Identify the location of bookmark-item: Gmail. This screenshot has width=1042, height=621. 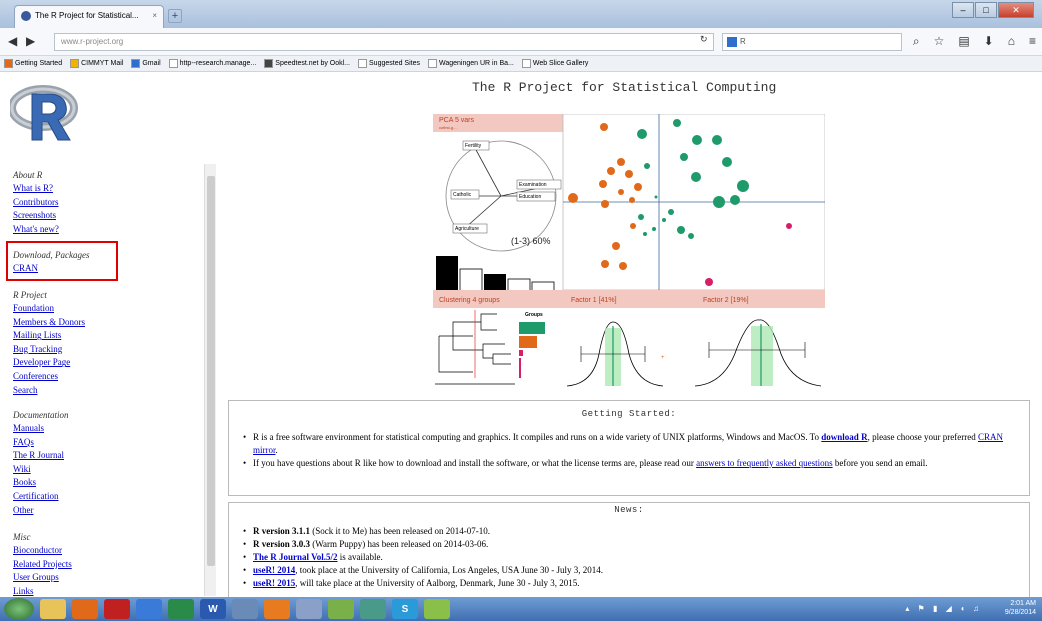
(146, 63).